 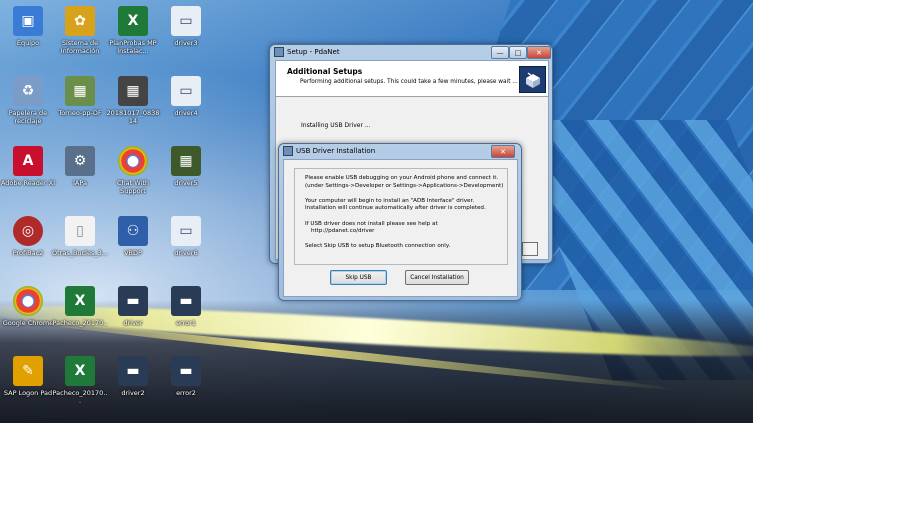 I want to click on desktop-icon-sistema: ✿ Sistema de Información, so click(x=80, y=30).